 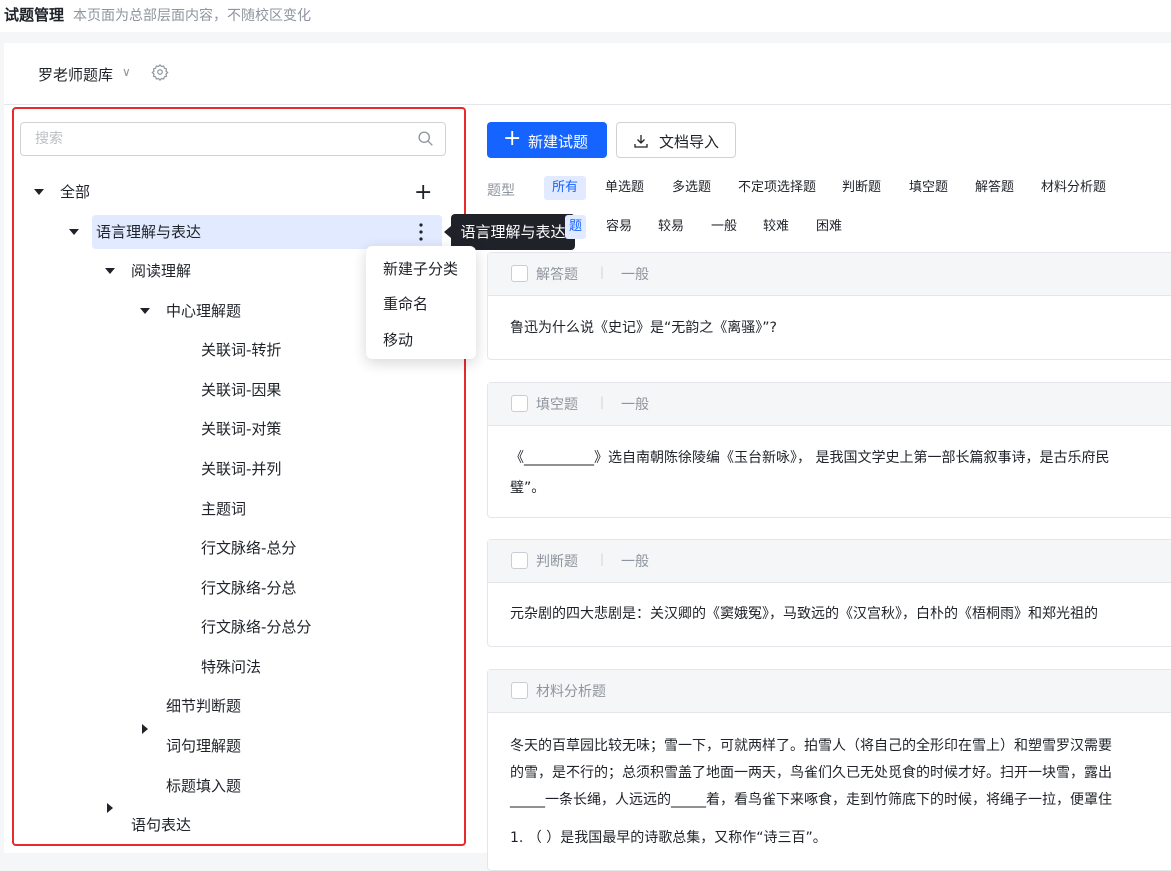 I want to click on bank-bar: 罗老师题库 ∨, so click(x=587, y=74).